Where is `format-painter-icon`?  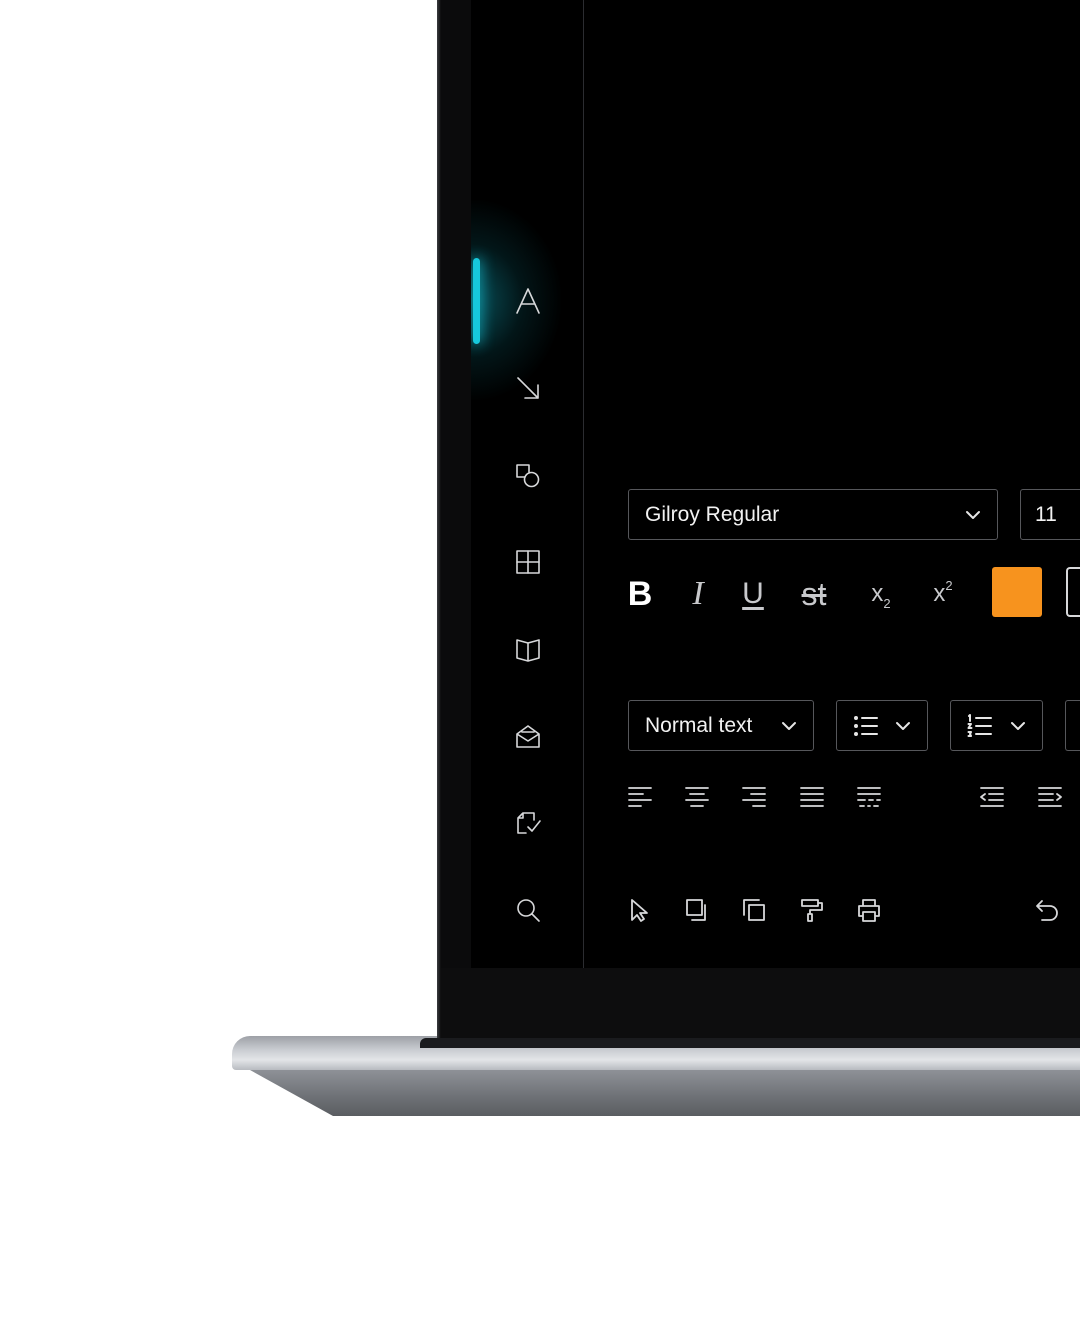
format-painter-icon is located at coordinates (812, 910).